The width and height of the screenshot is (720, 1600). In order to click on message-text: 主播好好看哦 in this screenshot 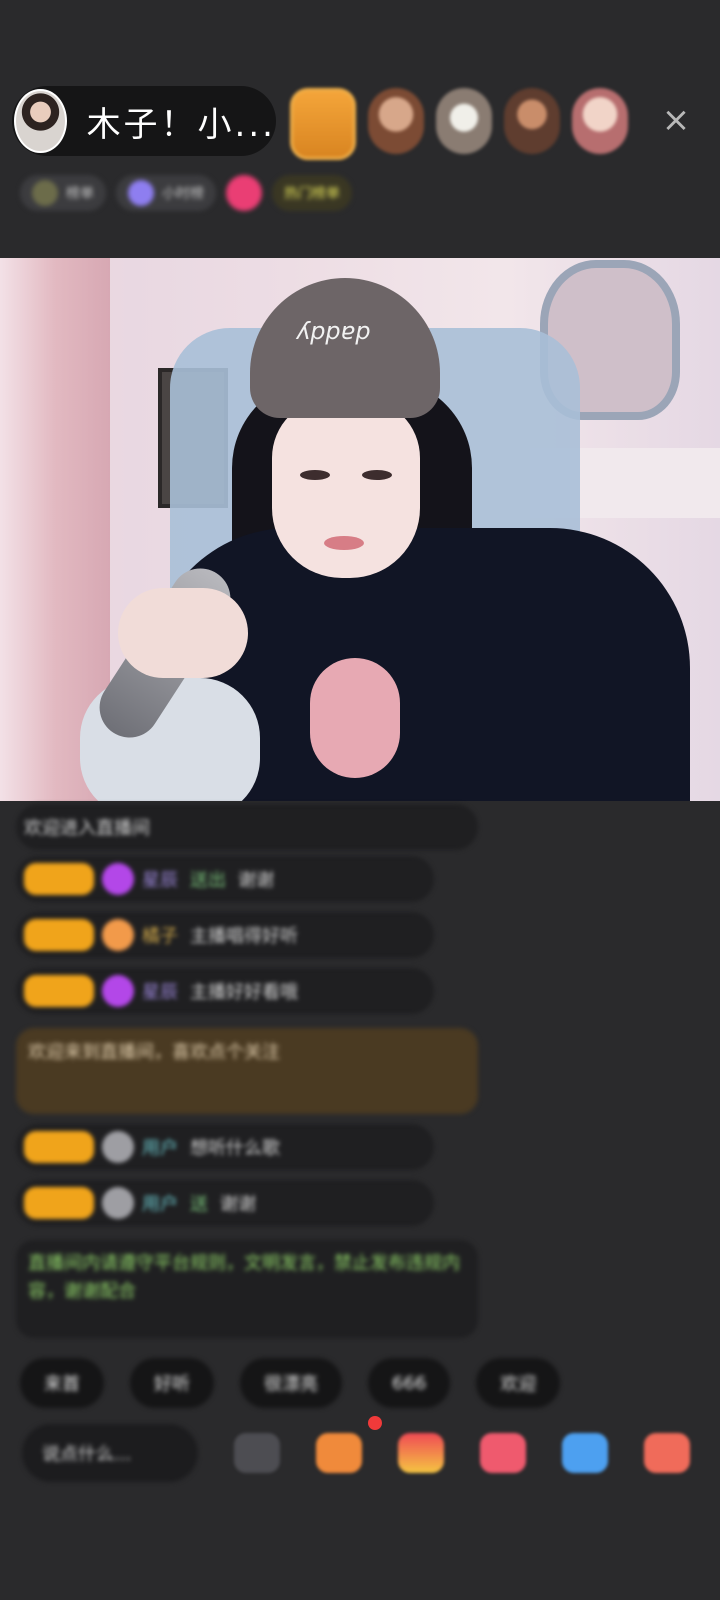, I will do `click(244, 992)`.